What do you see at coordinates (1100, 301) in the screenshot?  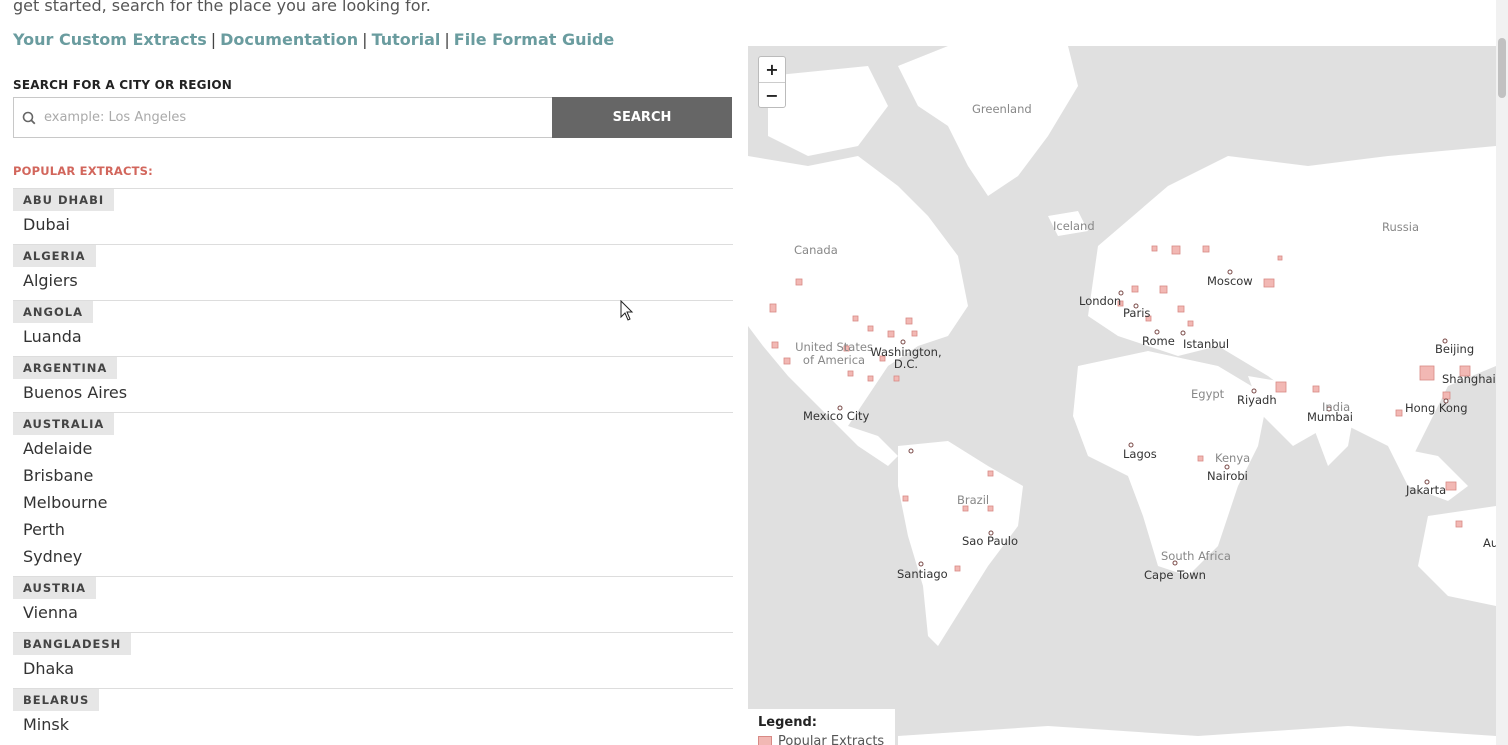 I see `map-label-london: London` at bounding box center [1100, 301].